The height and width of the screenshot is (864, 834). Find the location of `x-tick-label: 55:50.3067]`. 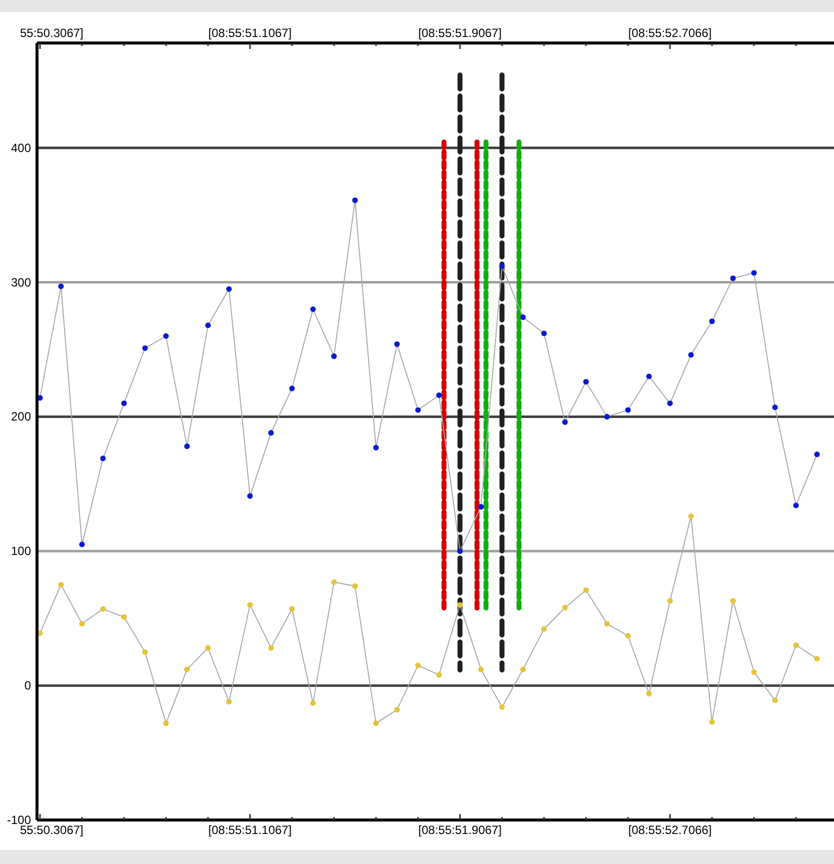

x-tick-label: 55:50.3067] is located at coordinates (52, 33).